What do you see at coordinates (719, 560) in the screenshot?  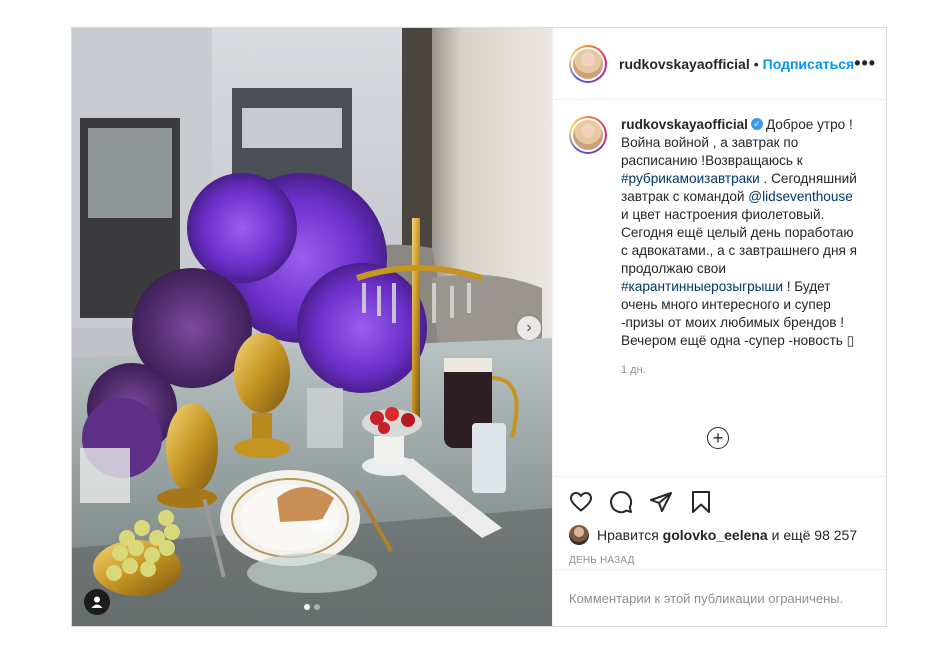 I see `post-date: ДЕНЬ НАЗАД` at bounding box center [719, 560].